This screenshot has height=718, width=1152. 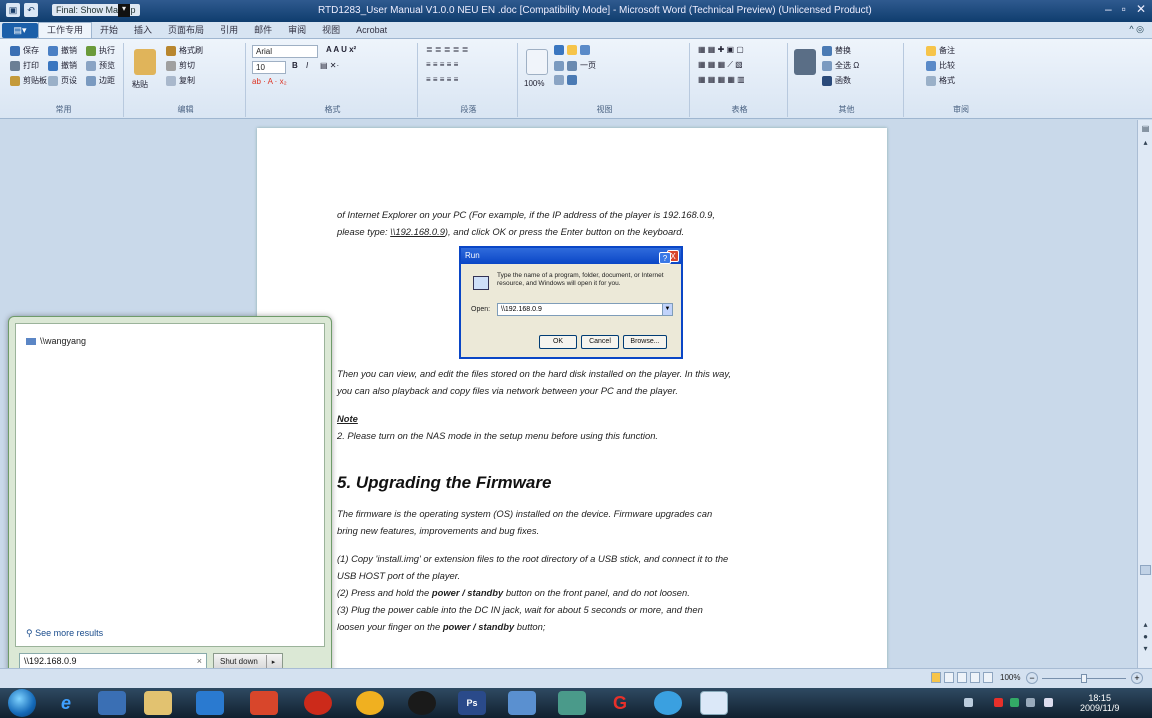 I want to click on exec-button: 执行, so click(x=100, y=50).